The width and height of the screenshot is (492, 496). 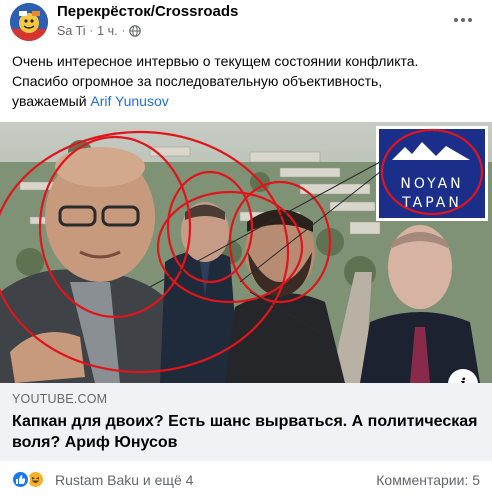 I want to click on post-meta: Sa Ti · 1 ч. ·, so click(x=99, y=31).